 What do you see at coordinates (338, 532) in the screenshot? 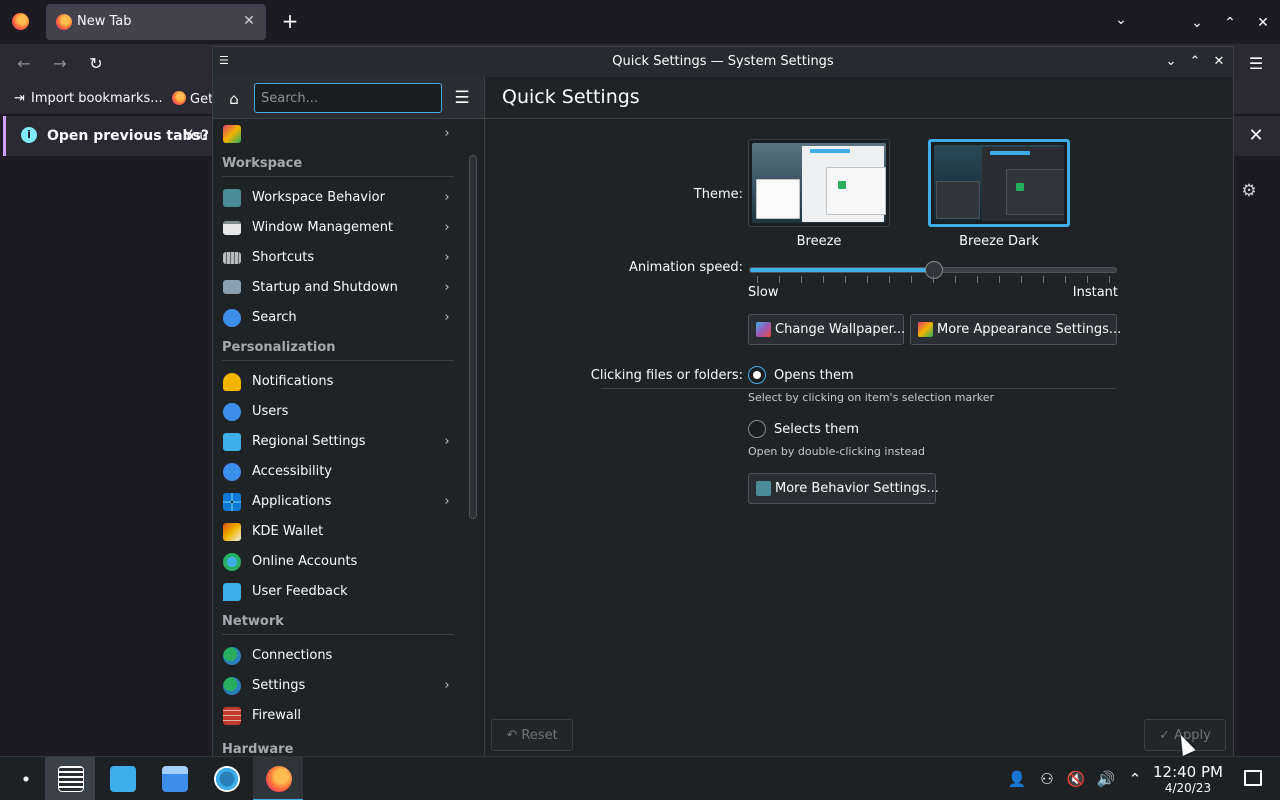
I see `sidebar-item-kde-wallet: KDE Wallet` at bounding box center [338, 532].